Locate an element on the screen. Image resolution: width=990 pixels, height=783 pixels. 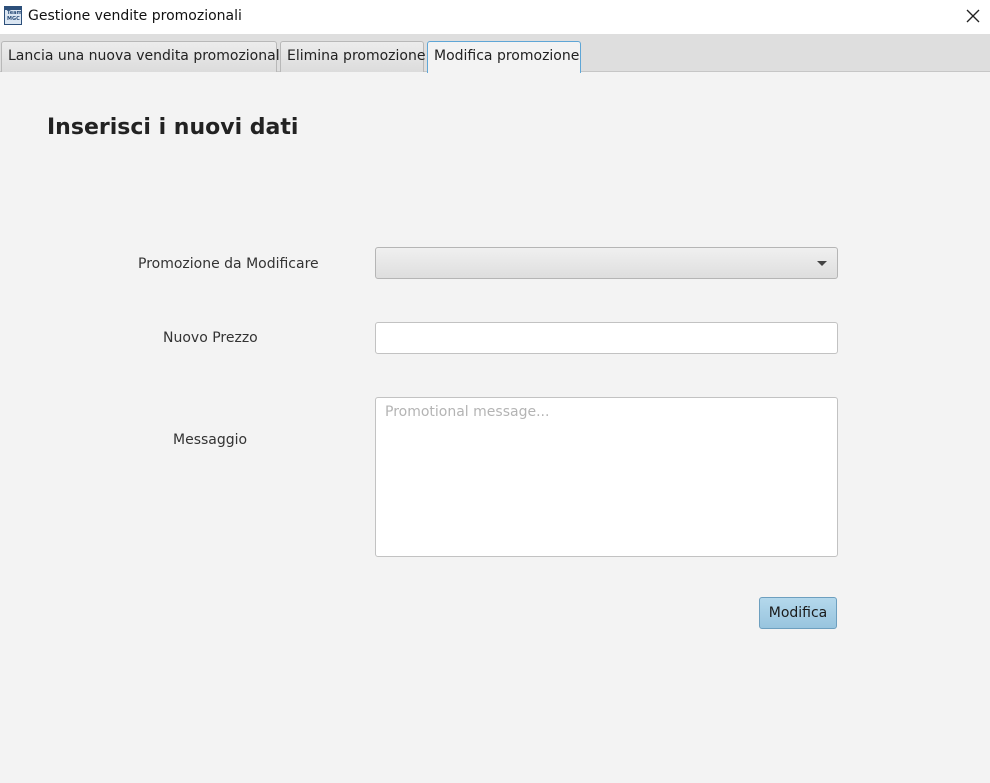
app-logo-text-bottom: MGC is located at coordinates (13, 19).